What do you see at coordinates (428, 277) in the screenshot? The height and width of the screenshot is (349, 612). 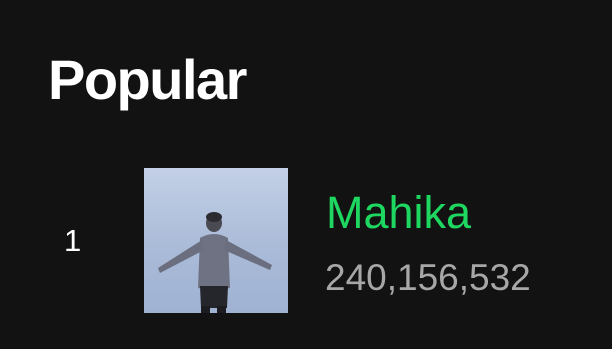 I see `track-play-count: 240,156,532` at bounding box center [428, 277].